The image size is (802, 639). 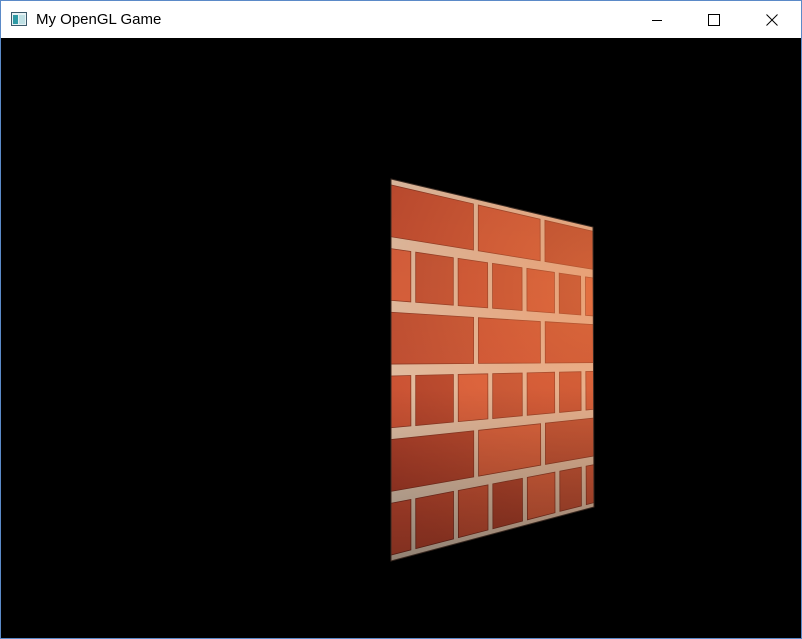 I want to click on maximize-button, so click(x=714, y=19).